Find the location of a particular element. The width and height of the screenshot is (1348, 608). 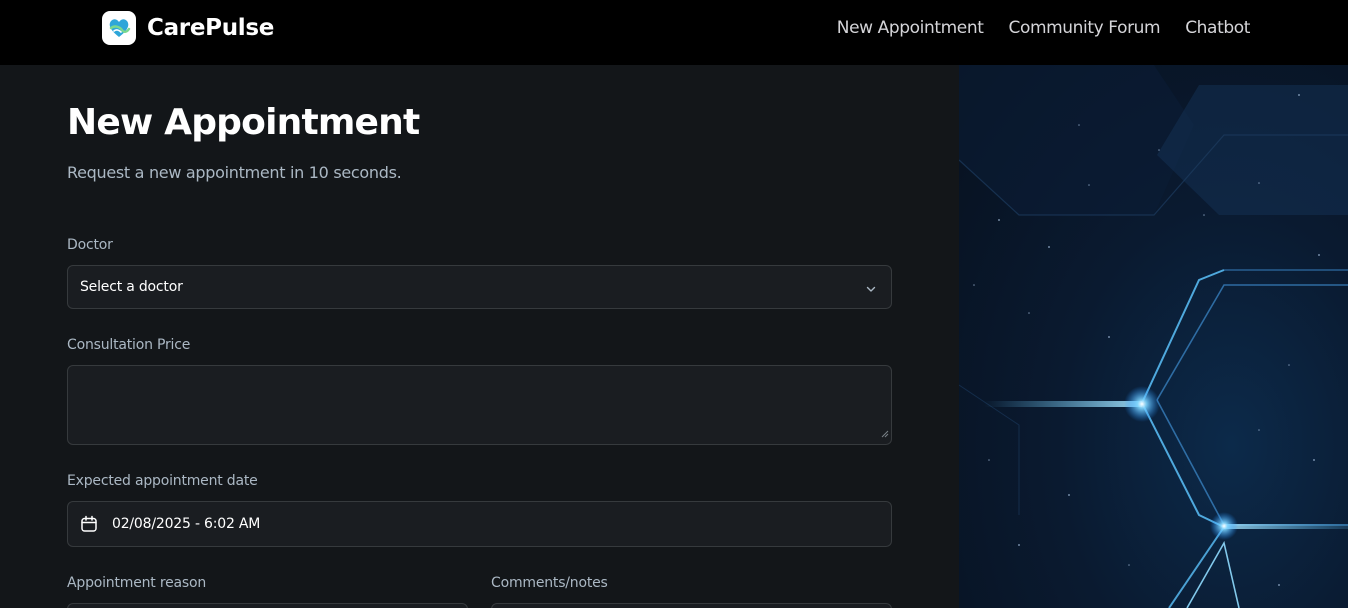

doctor-select: Select a doctor is located at coordinates (479, 287).